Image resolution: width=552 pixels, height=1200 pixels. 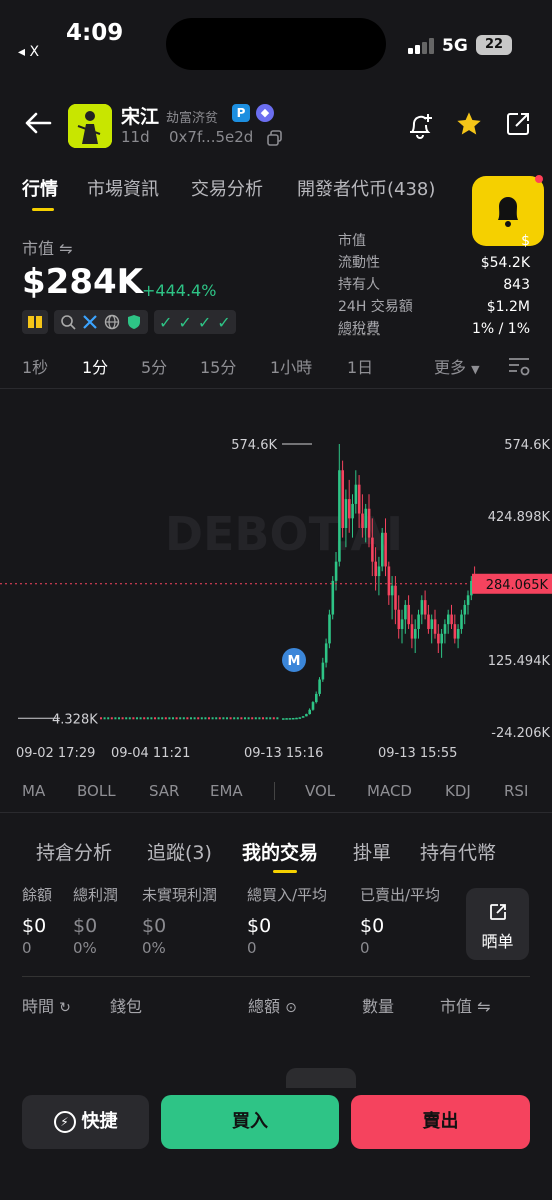 I want to click on share-trades-button: 晒单, so click(x=497, y=924).